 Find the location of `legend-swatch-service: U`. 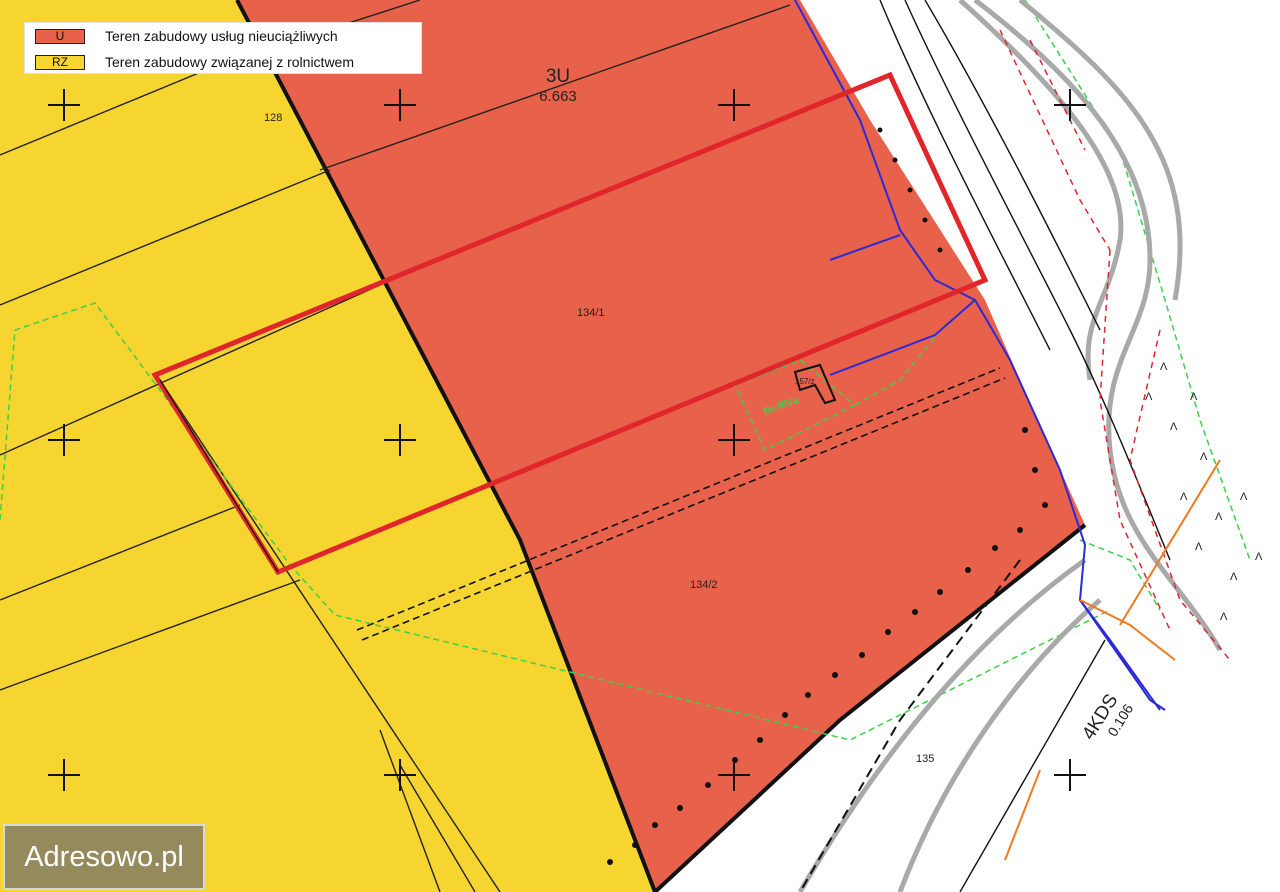

legend-swatch-service: U is located at coordinates (60, 36).